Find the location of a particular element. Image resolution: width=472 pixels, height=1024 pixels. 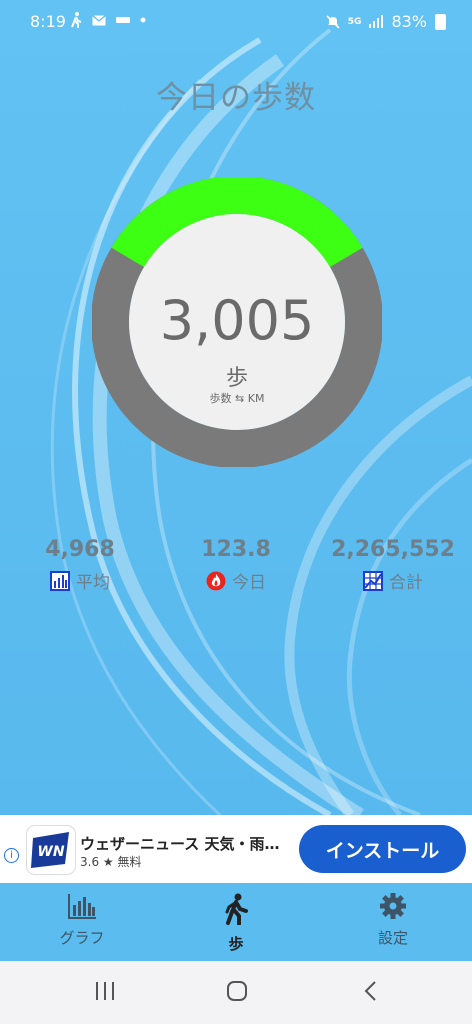

tab-steps-label: 歩 is located at coordinates (236, 944).